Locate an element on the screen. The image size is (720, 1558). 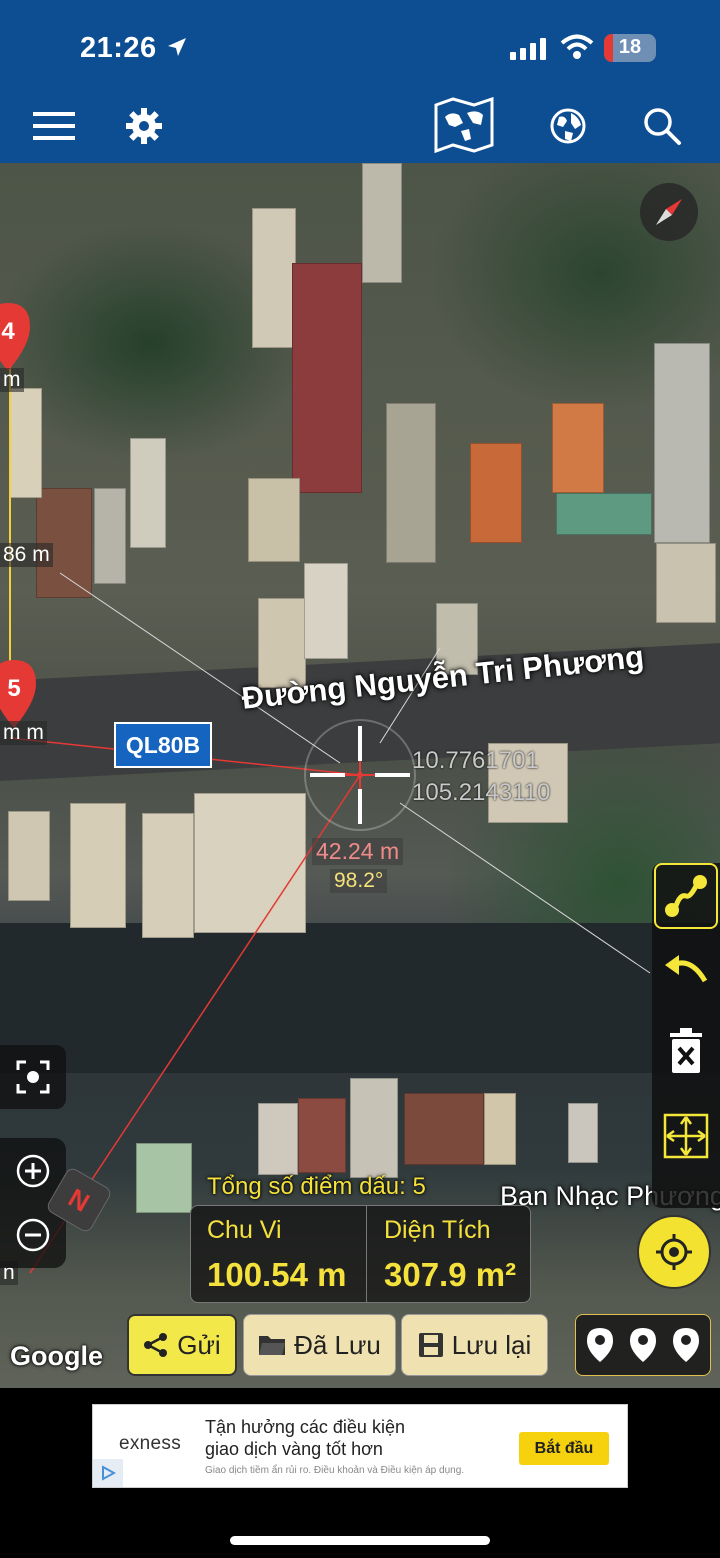
save-disk-icon is located at coordinates (430, 1345).